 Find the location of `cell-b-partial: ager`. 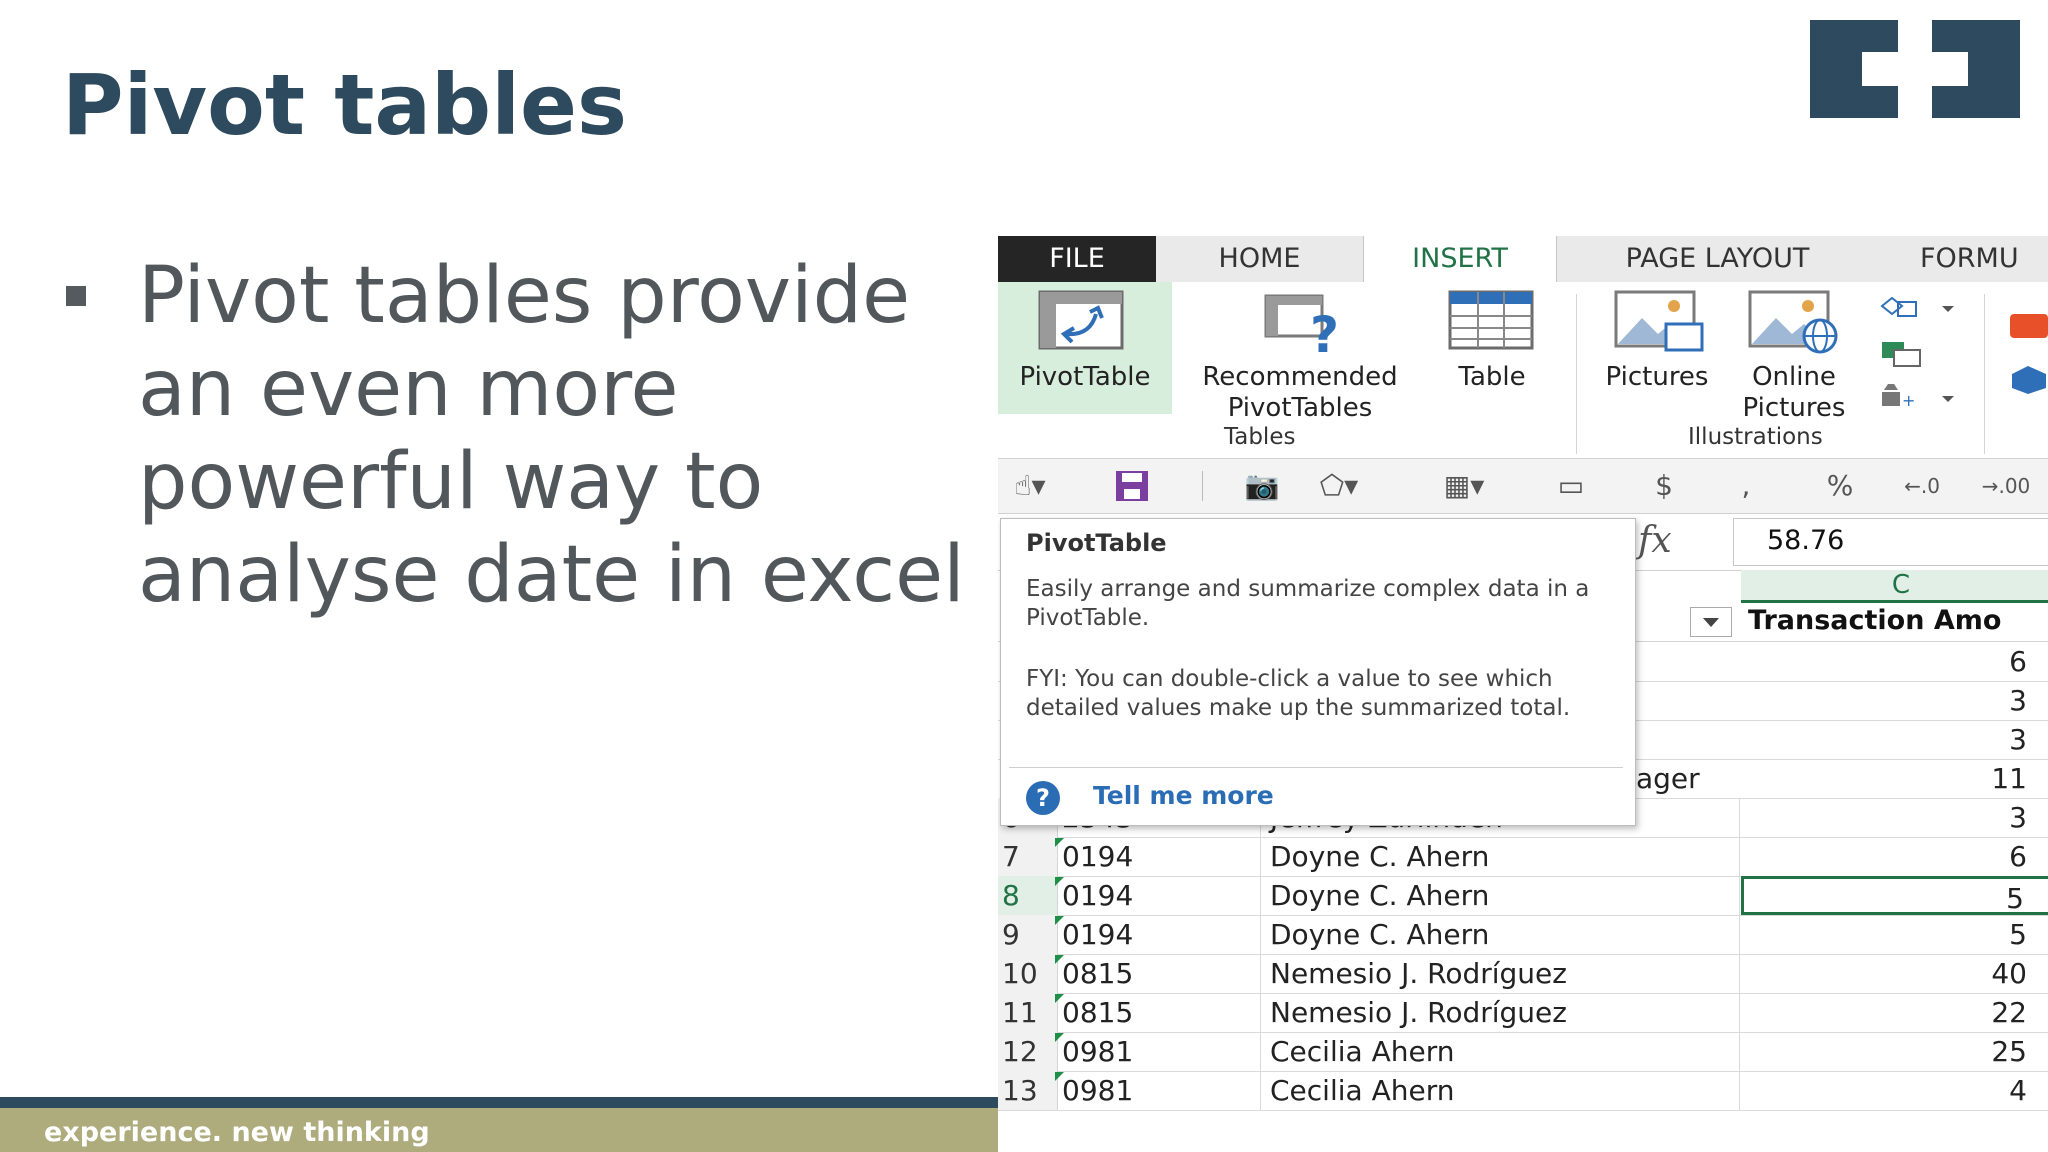

cell-b-partial: ager is located at coordinates (1668, 778).